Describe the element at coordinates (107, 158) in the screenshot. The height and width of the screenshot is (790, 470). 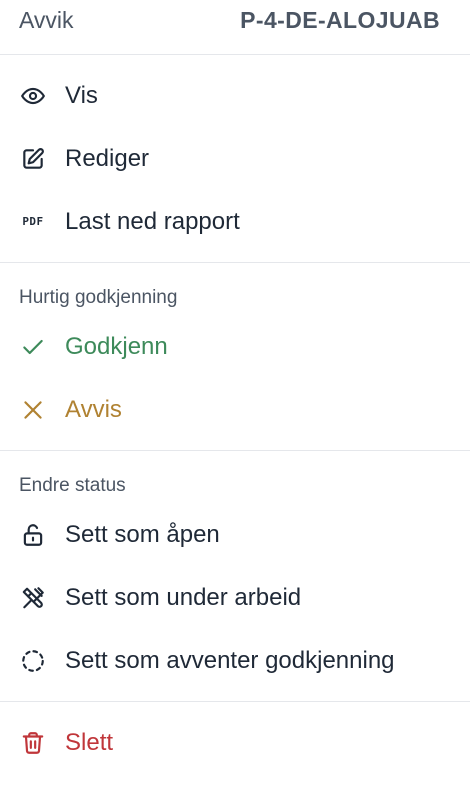
I see `edit-label: Rediger` at that location.